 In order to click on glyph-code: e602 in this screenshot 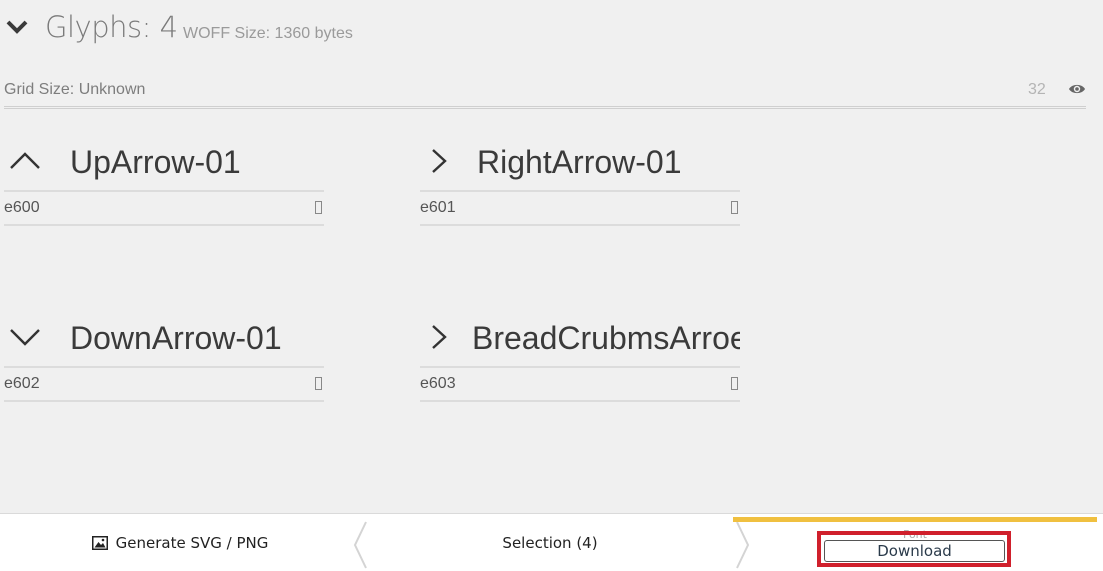, I will do `click(22, 384)`.